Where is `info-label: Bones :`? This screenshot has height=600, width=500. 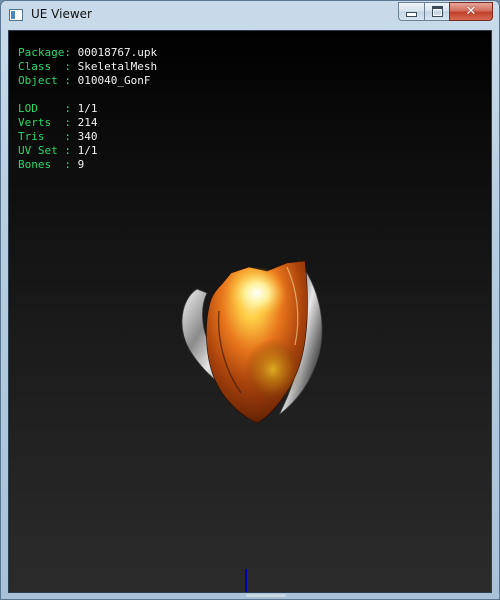
info-label: Bones : is located at coordinates (48, 164).